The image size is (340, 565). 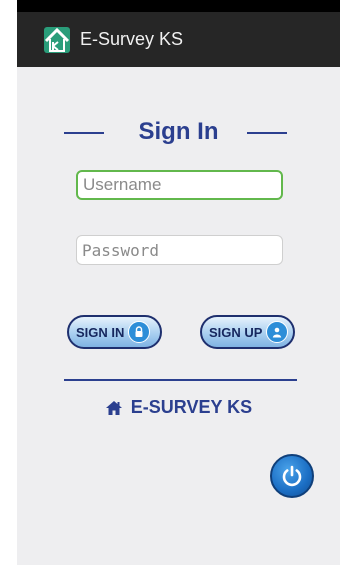 What do you see at coordinates (57, 40) in the screenshot?
I see `ks-house-logo-icon` at bounding box center [57, 40].